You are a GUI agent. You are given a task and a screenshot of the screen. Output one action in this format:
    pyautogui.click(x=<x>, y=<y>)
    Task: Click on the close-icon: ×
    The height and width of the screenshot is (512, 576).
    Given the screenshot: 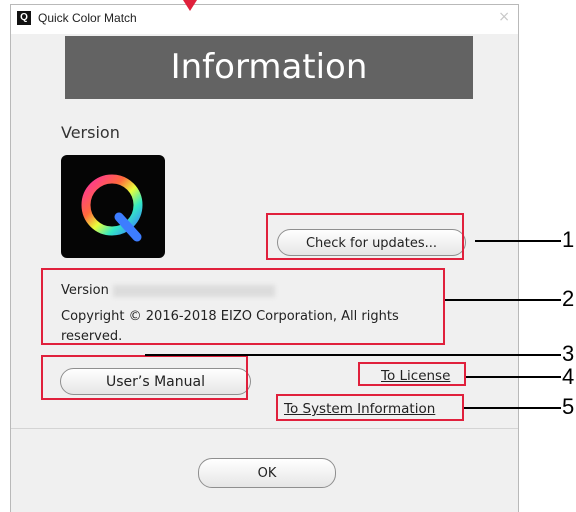 What is the action you would take?
    pyautogui.click(x=504, y=17)
    